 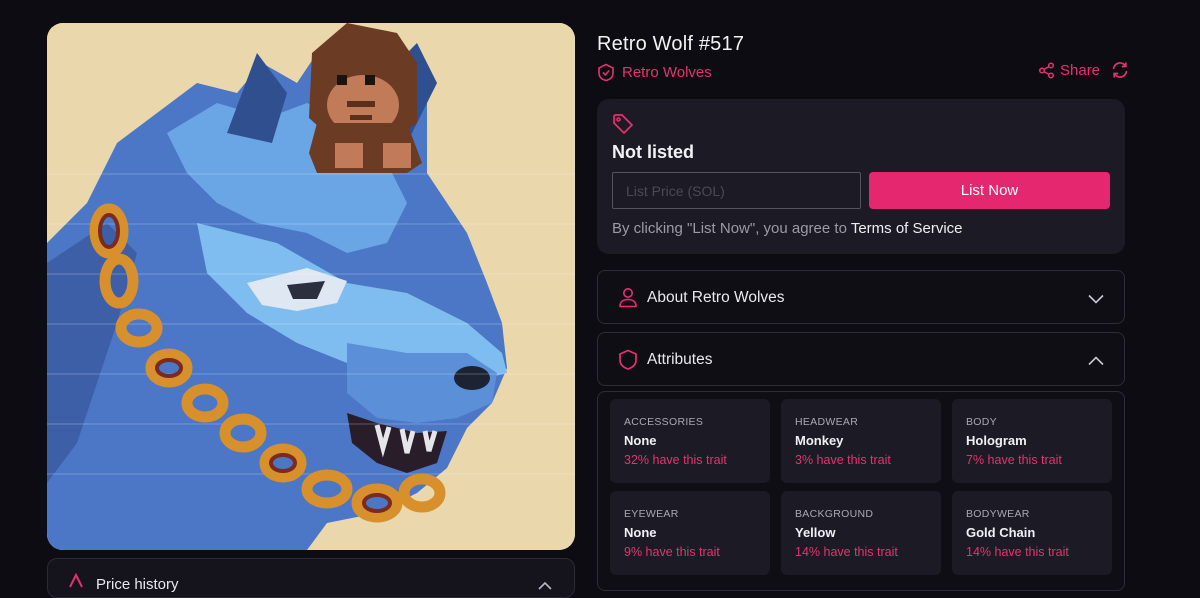 I want to click on trait-card-bodywear: BODYWEAR Gold Chain 14% have this trait, so click(x=1032, y=533).